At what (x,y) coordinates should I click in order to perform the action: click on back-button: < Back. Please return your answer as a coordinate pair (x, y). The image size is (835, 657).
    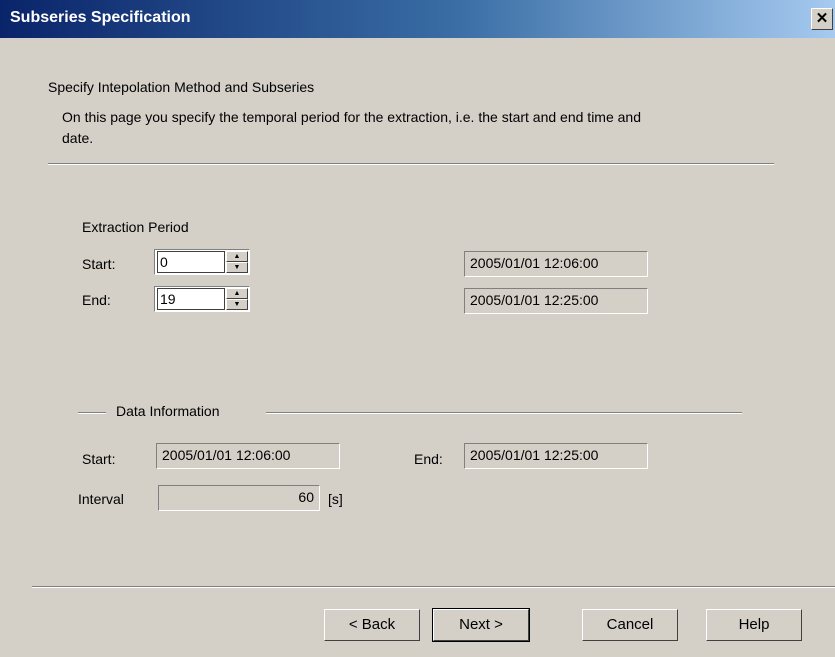
    Looking at the image, I should click on (372, 625).